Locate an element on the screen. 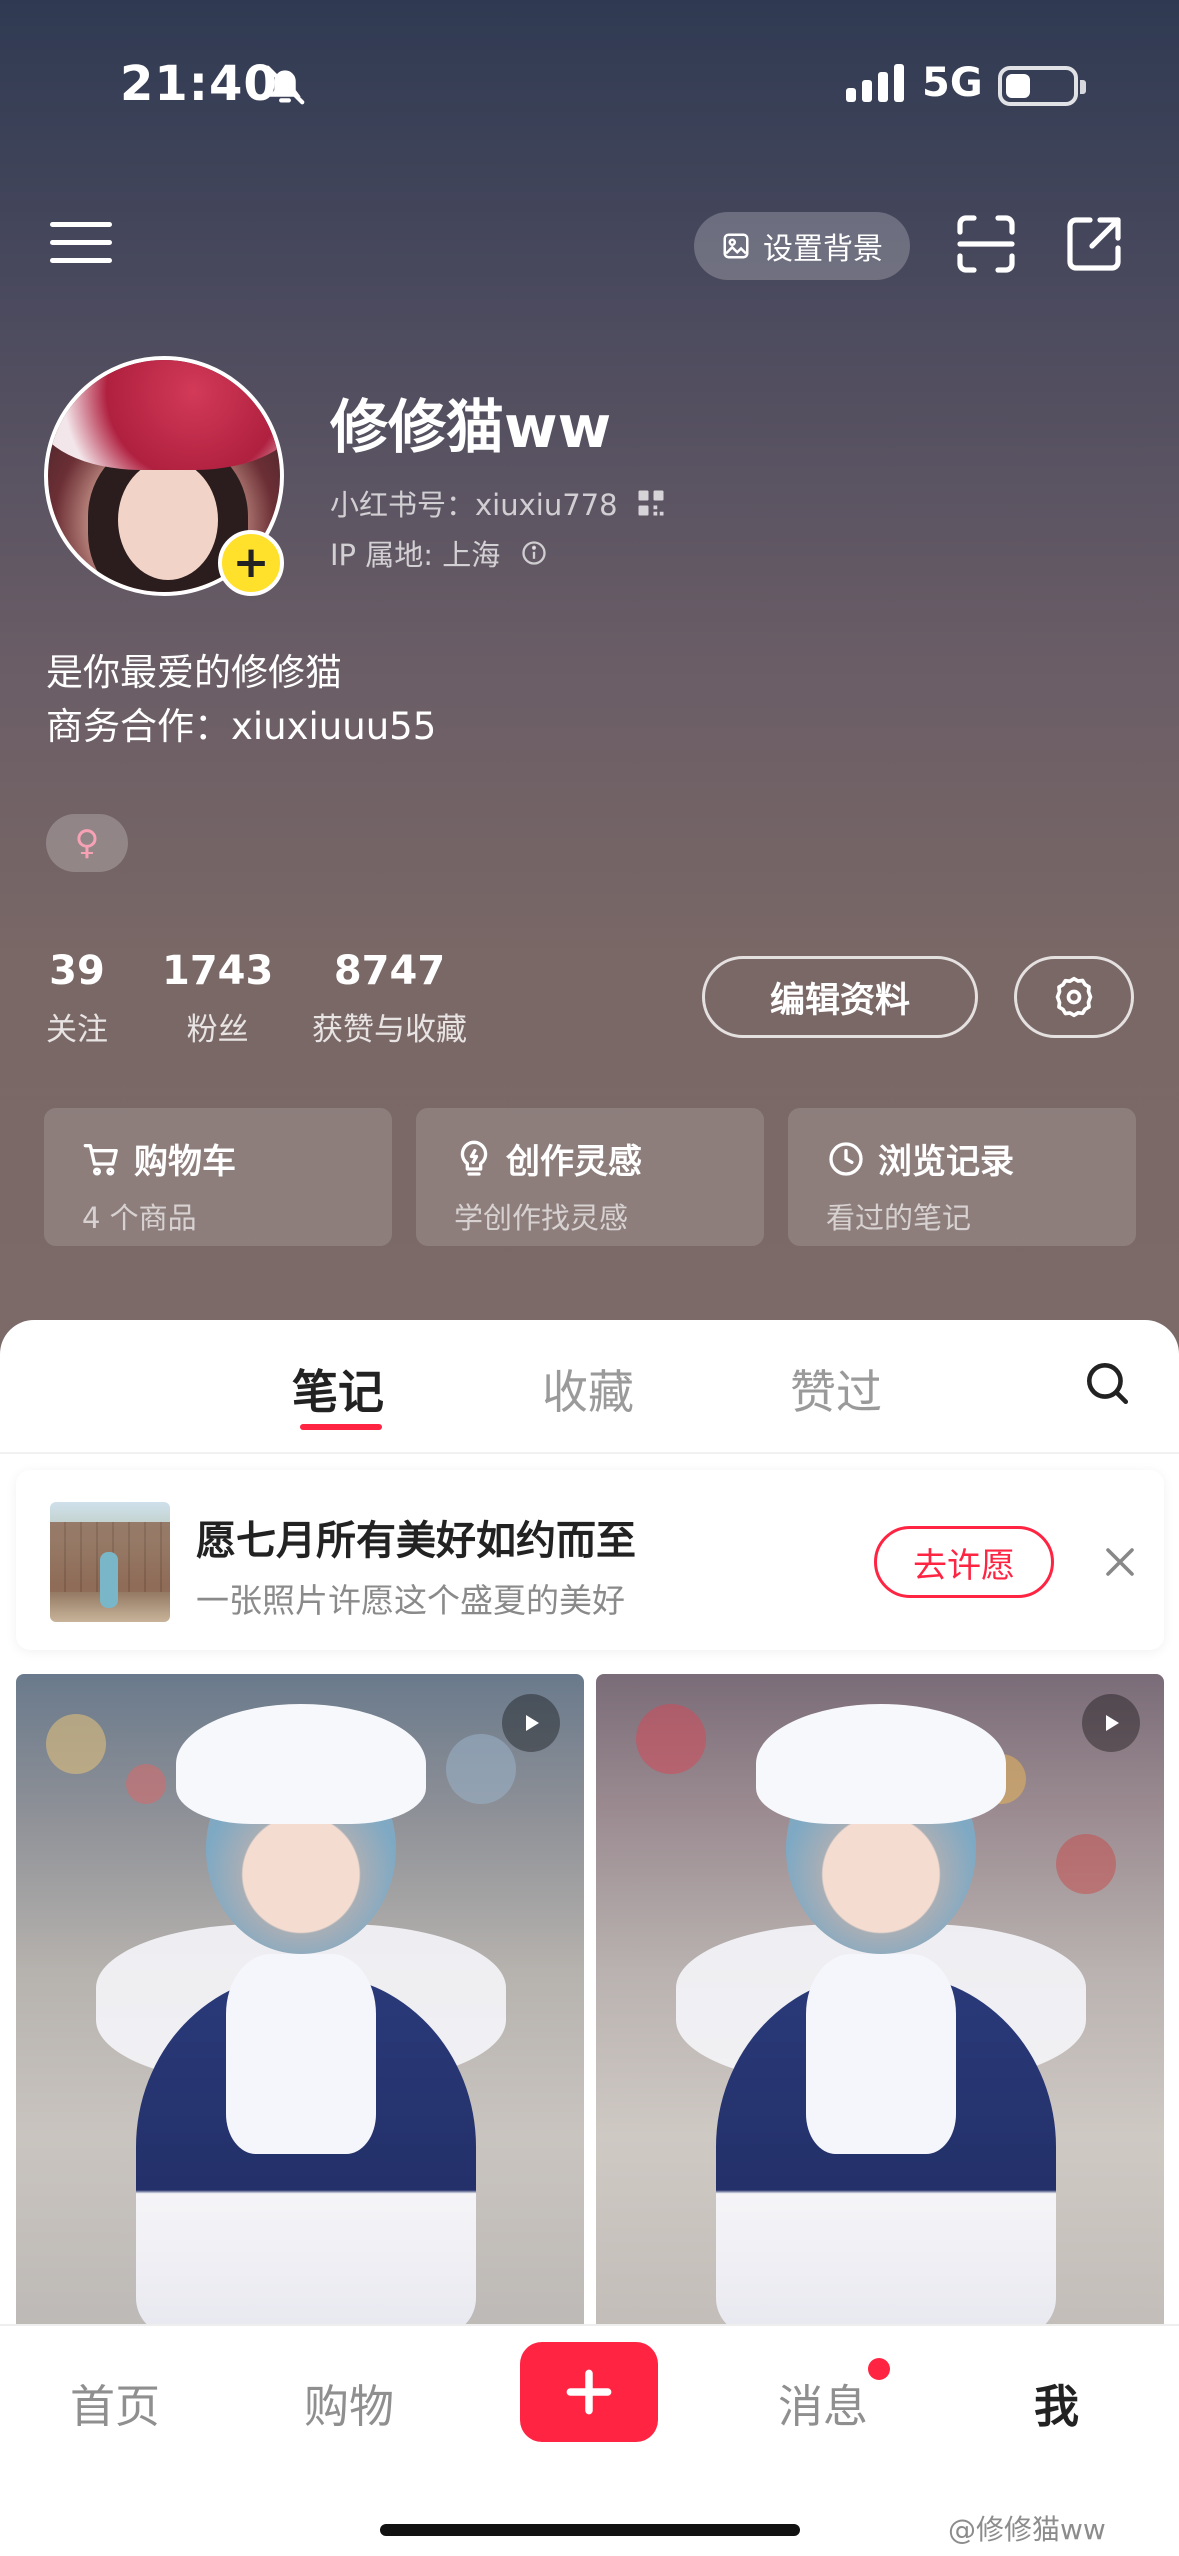 This screenshot has height=2556, width=1179. stat-likes-and-collects: 8747 获赞与收藏 is located at coordinates (389, 998).